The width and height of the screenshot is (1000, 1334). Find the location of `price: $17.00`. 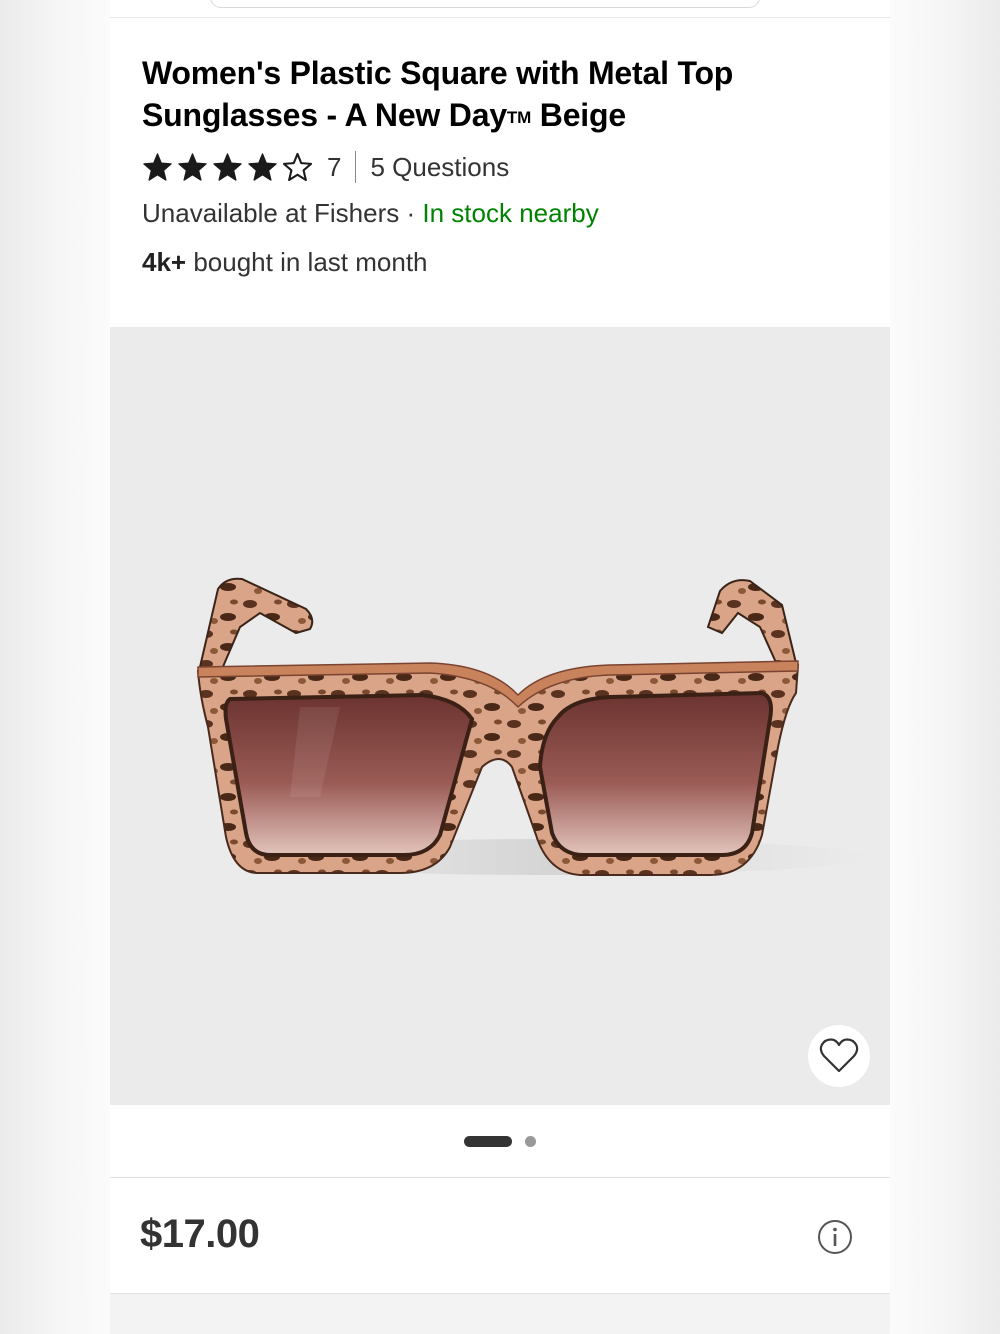

price: $17.00 is located at coordinates (200, 1234).